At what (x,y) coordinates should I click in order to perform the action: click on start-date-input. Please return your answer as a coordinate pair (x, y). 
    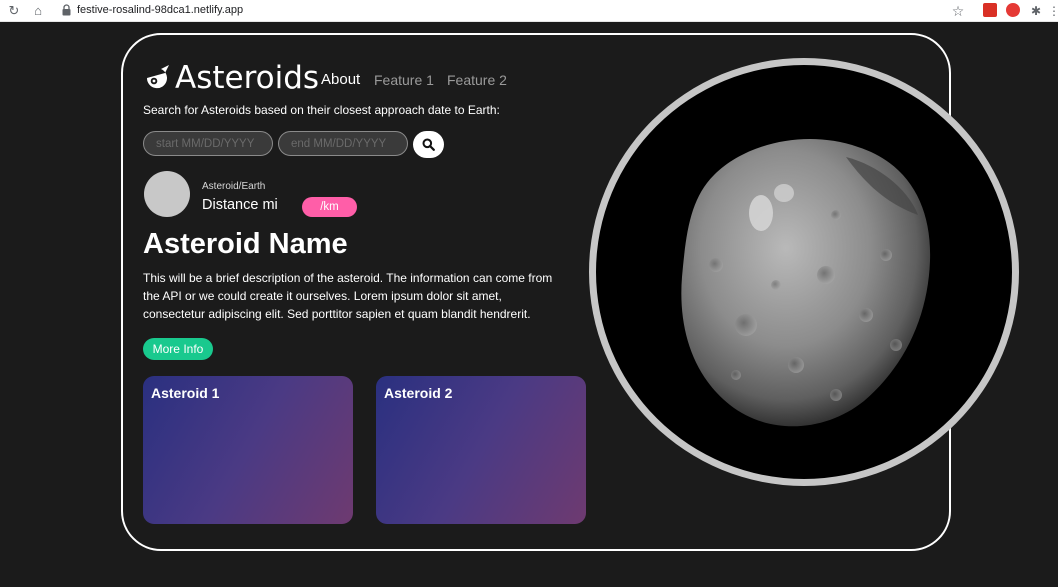
    Looking at the image, I should click on (208, 143).